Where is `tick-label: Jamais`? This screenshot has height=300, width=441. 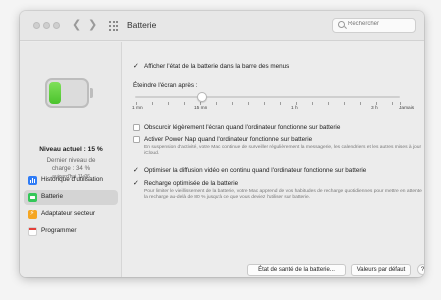 tick-label: Jamais is located at coordinates (407, 108).